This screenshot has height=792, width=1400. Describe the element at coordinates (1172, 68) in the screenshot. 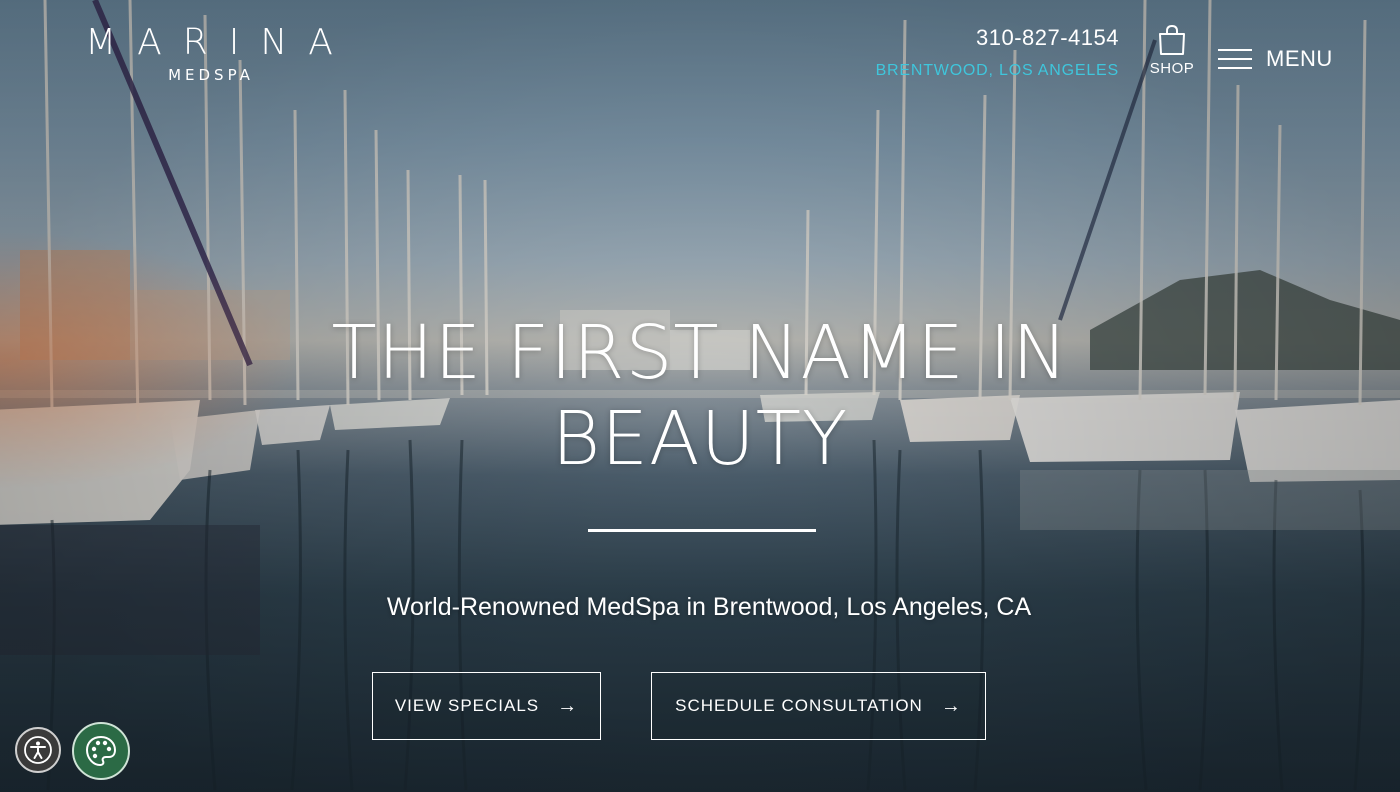

I see `shop-label: SHOP` at that location.